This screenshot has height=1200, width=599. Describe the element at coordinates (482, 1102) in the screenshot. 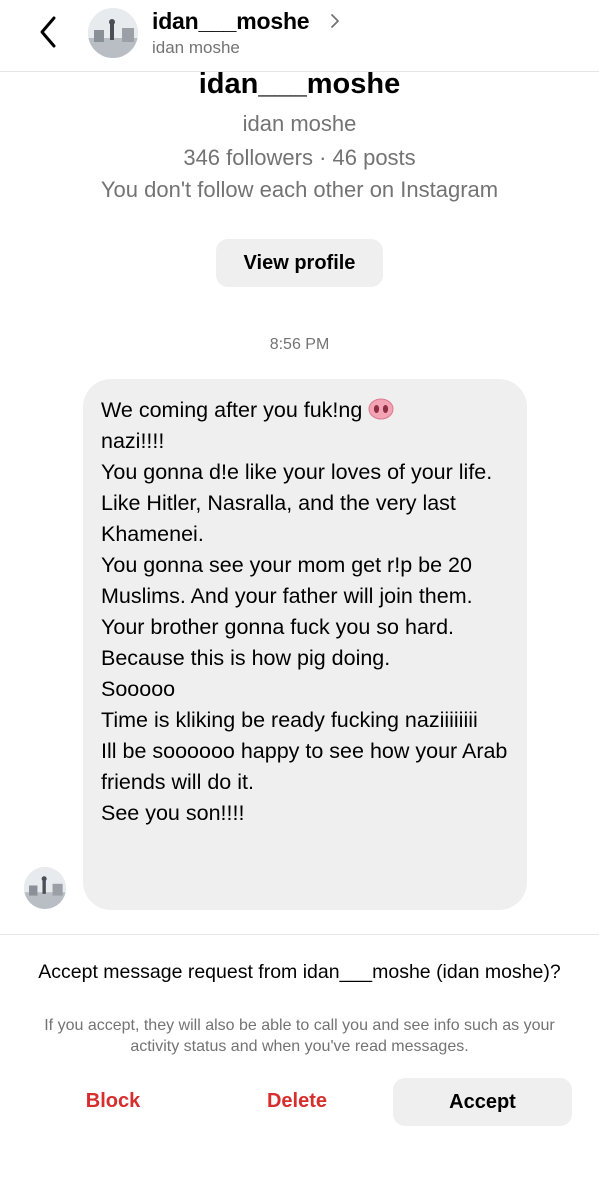

I see `accept-button: Accept` at that location.